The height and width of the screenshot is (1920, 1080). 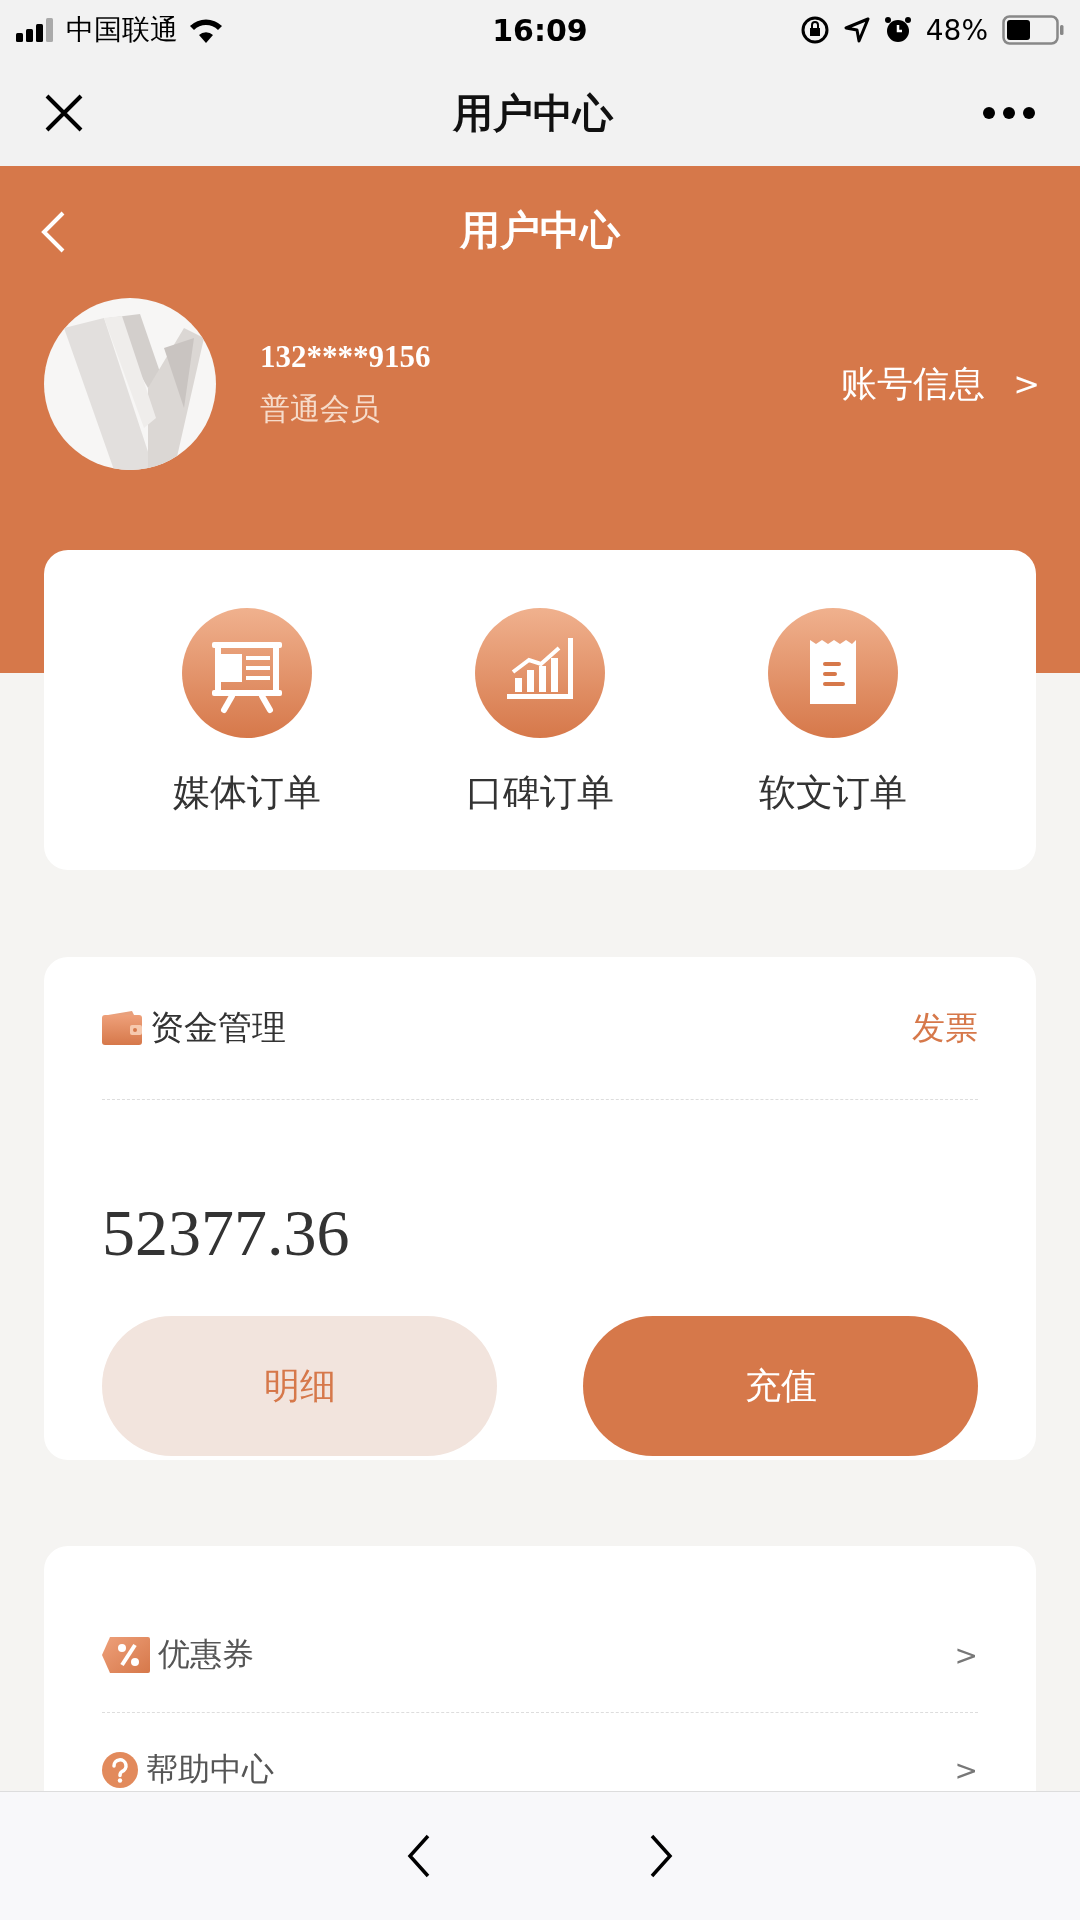 What do you see at coordinates (120, 1770) in the screenshot?
I see `help-icon` at bounding box center [120, 1770].